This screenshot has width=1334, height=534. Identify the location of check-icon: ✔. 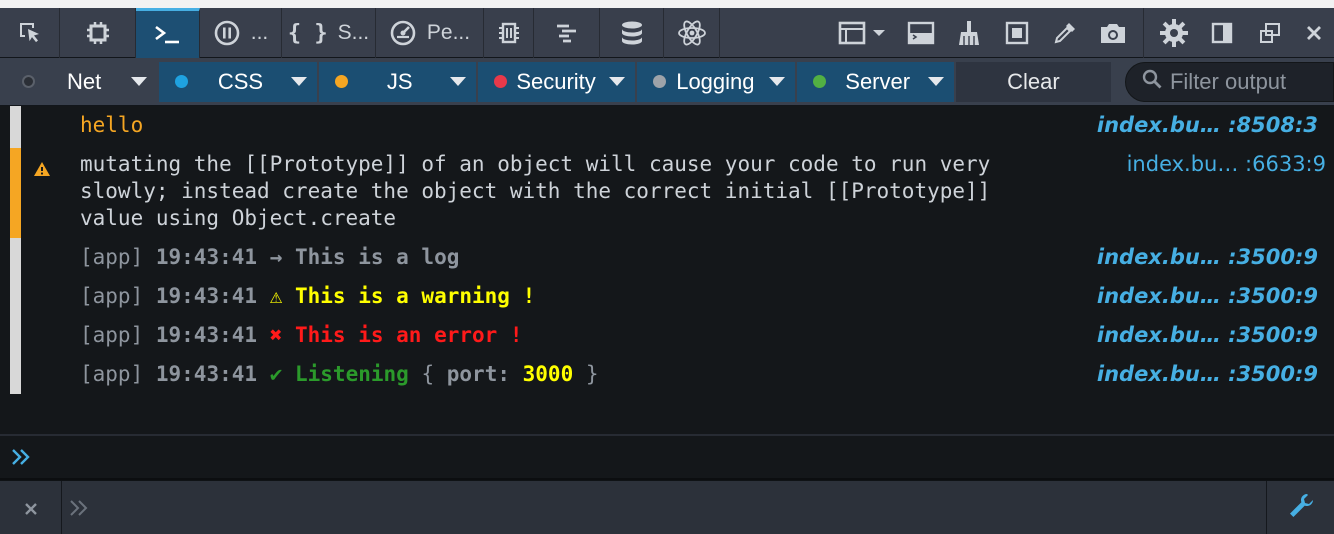
(276, 374).